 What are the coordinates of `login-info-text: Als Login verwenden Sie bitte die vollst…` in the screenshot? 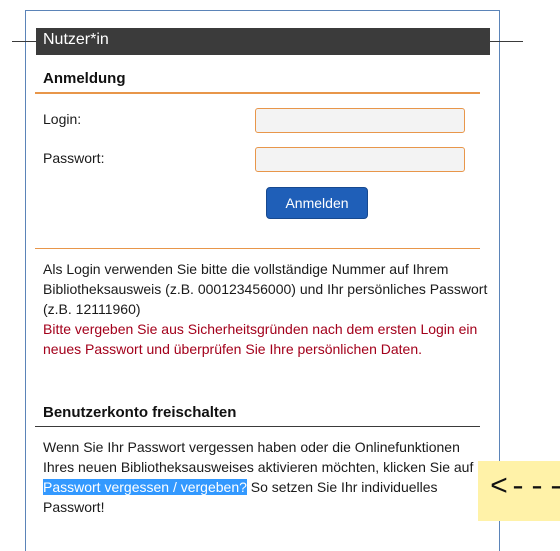 It's located at (265, 289).